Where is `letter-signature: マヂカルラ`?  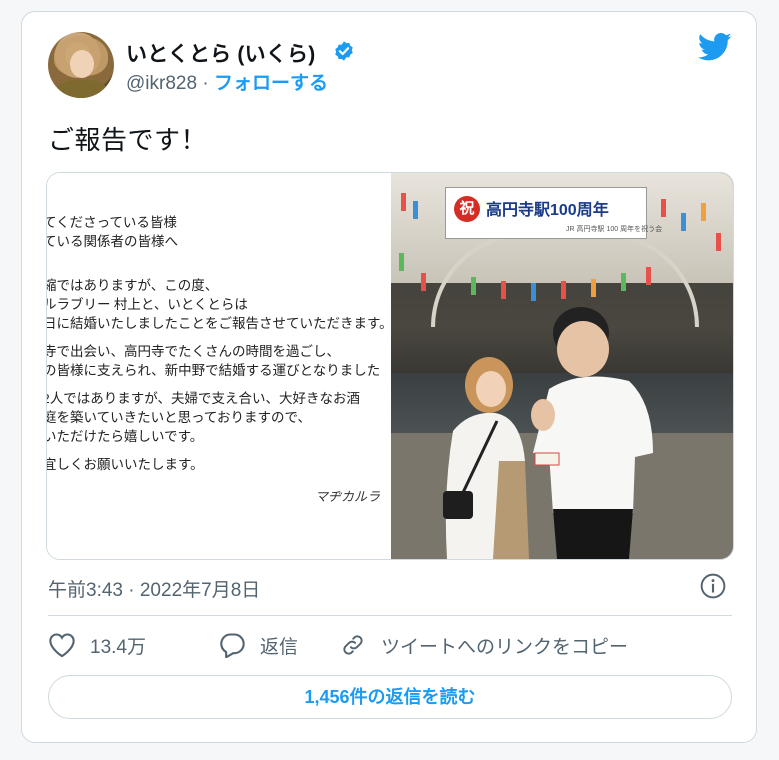
letter-signature: マヂカルラ is located at coordinates (348, 496).